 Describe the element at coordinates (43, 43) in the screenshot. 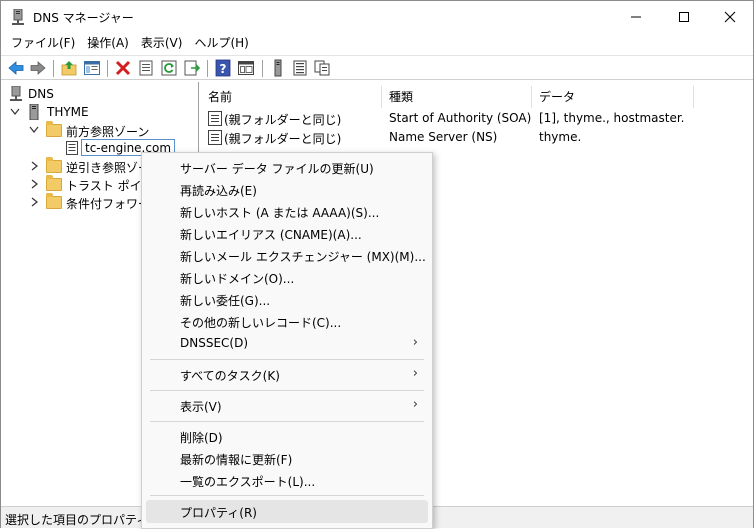

I see `menu-file: ファイル(F)` at that location.